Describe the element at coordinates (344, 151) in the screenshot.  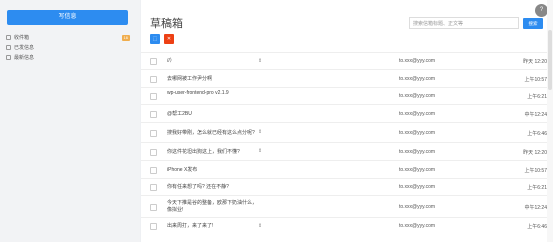
I see `email-row: 你这件花坦出狗这上，我们不懂? ⇕ to.xxx@yyy.com 昨天 12:20` at that location.